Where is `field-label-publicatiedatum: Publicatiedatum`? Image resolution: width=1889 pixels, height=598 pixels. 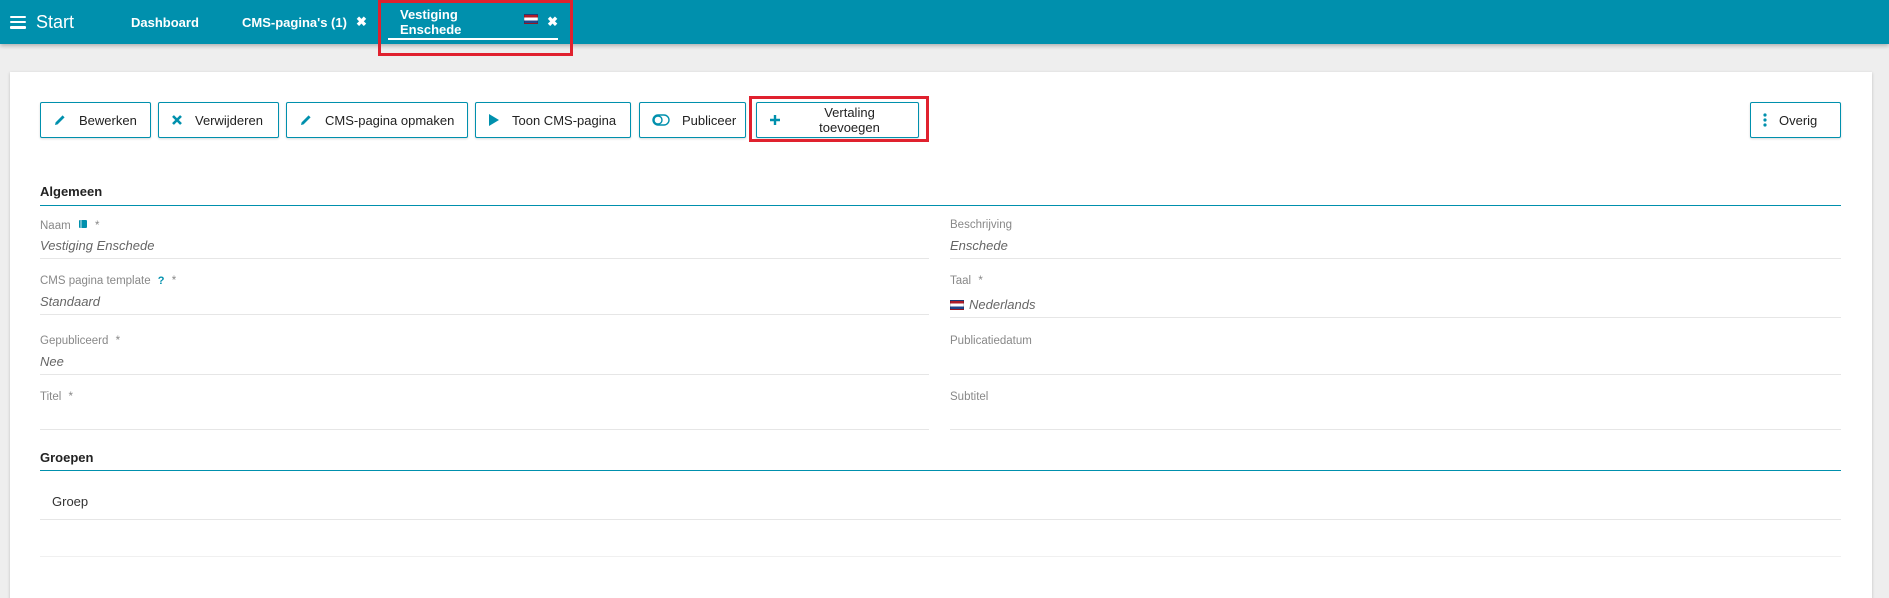
field-label-publicatiedatum: Publicatiedatum is located at coordinates (991, 341).